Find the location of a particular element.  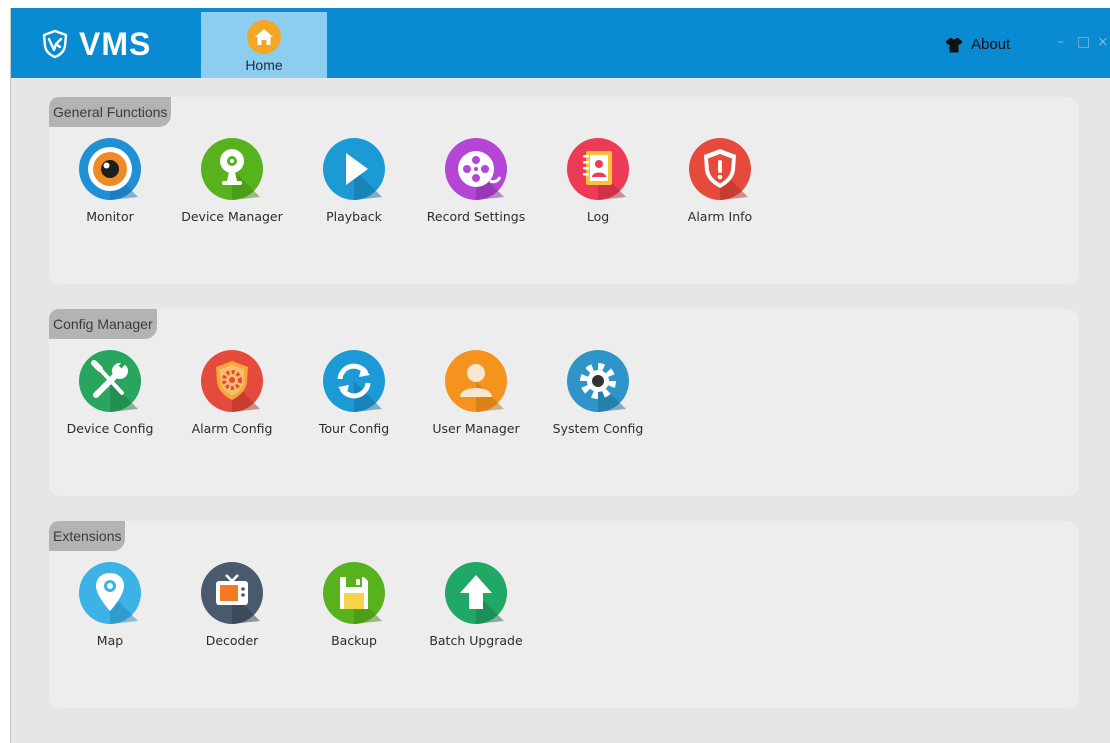

map-button: Map is located at coordinates (110, 604).